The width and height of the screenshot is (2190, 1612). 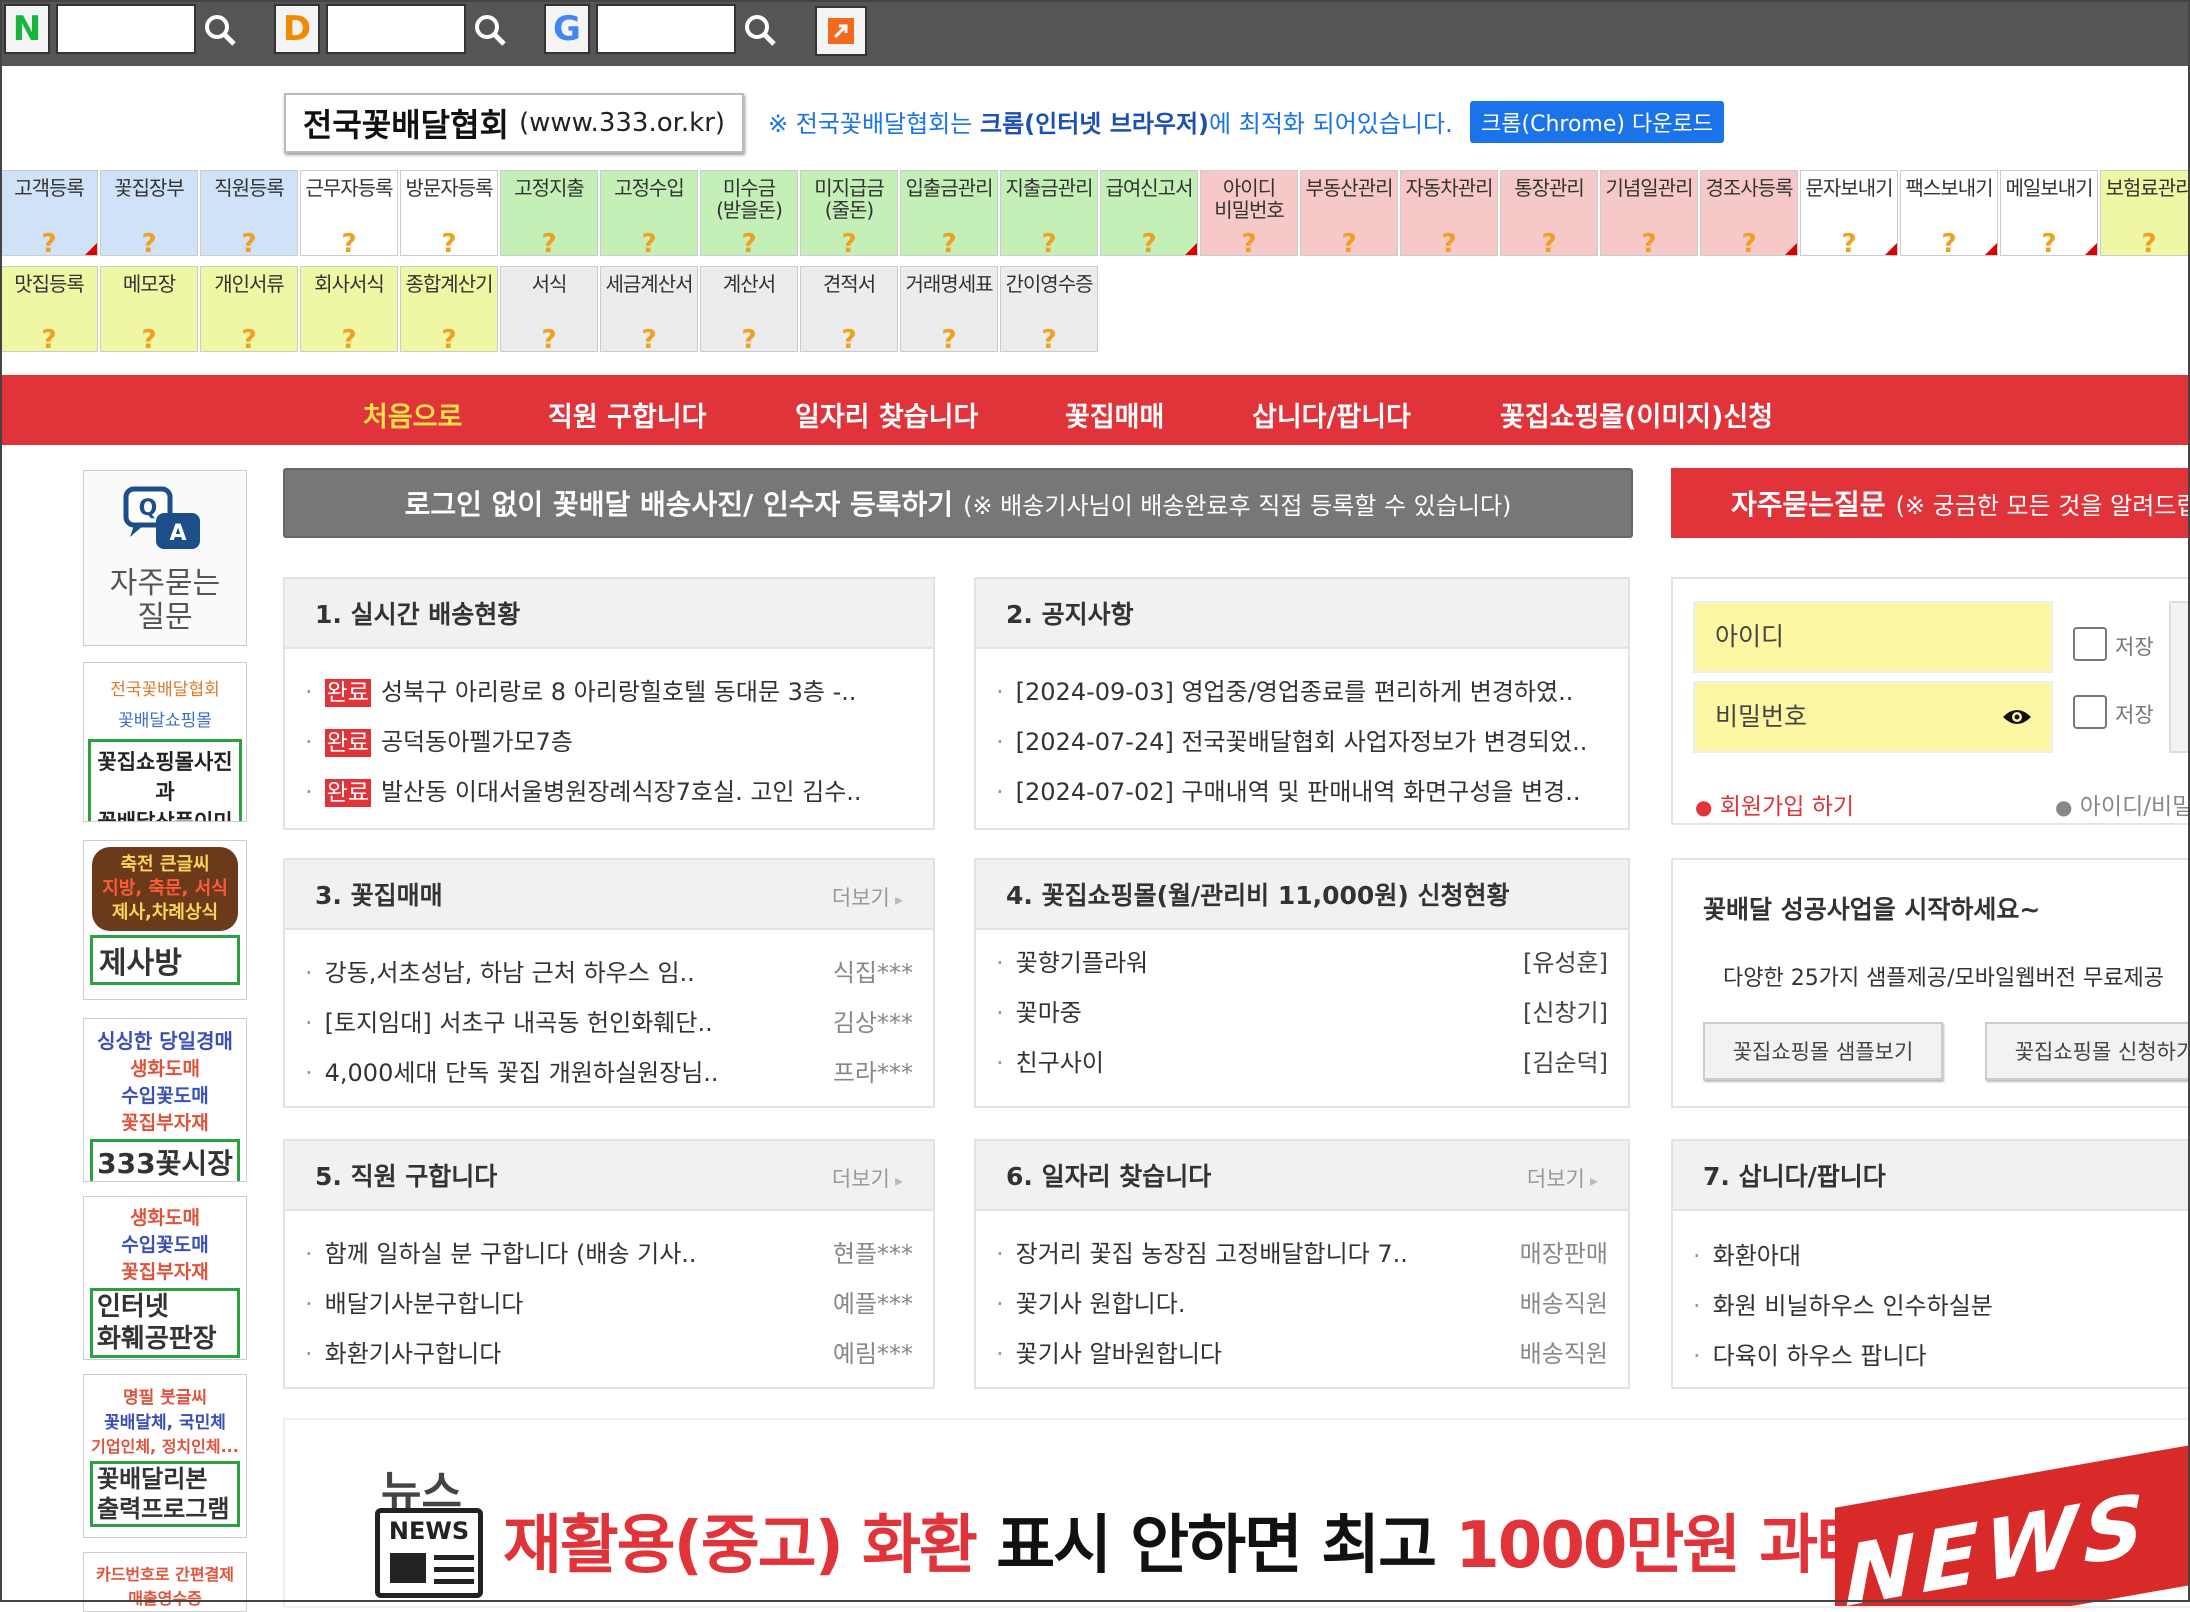 What do you see at coordinates (1302, 1354) in the screenshot?
I see `list-item: · 꽃기사 알바원합니다 배송직원` at bounding box center [1302, 1354].